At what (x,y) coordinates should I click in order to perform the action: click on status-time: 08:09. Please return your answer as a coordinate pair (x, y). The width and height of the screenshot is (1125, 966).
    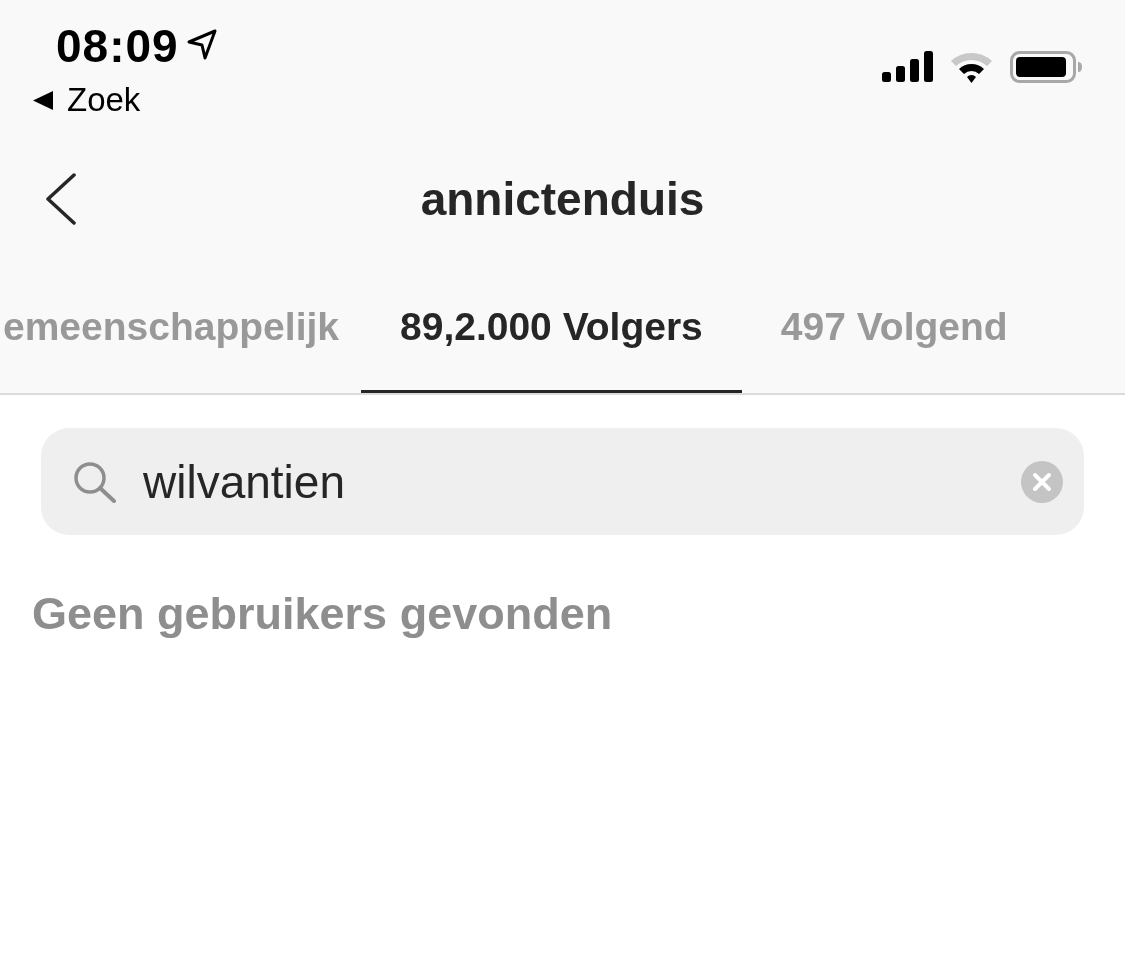
    Looking at the image, I should click on (117, 46).